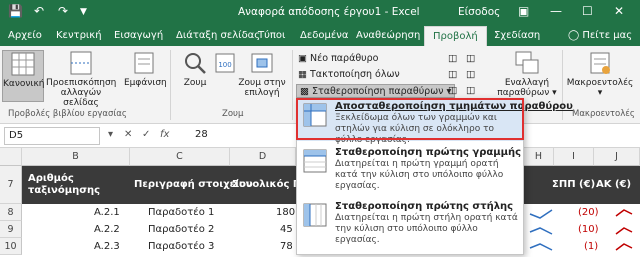  Describe the element at coordinates (617, 157) in the screenshot. I see `column-header: J` at that location.